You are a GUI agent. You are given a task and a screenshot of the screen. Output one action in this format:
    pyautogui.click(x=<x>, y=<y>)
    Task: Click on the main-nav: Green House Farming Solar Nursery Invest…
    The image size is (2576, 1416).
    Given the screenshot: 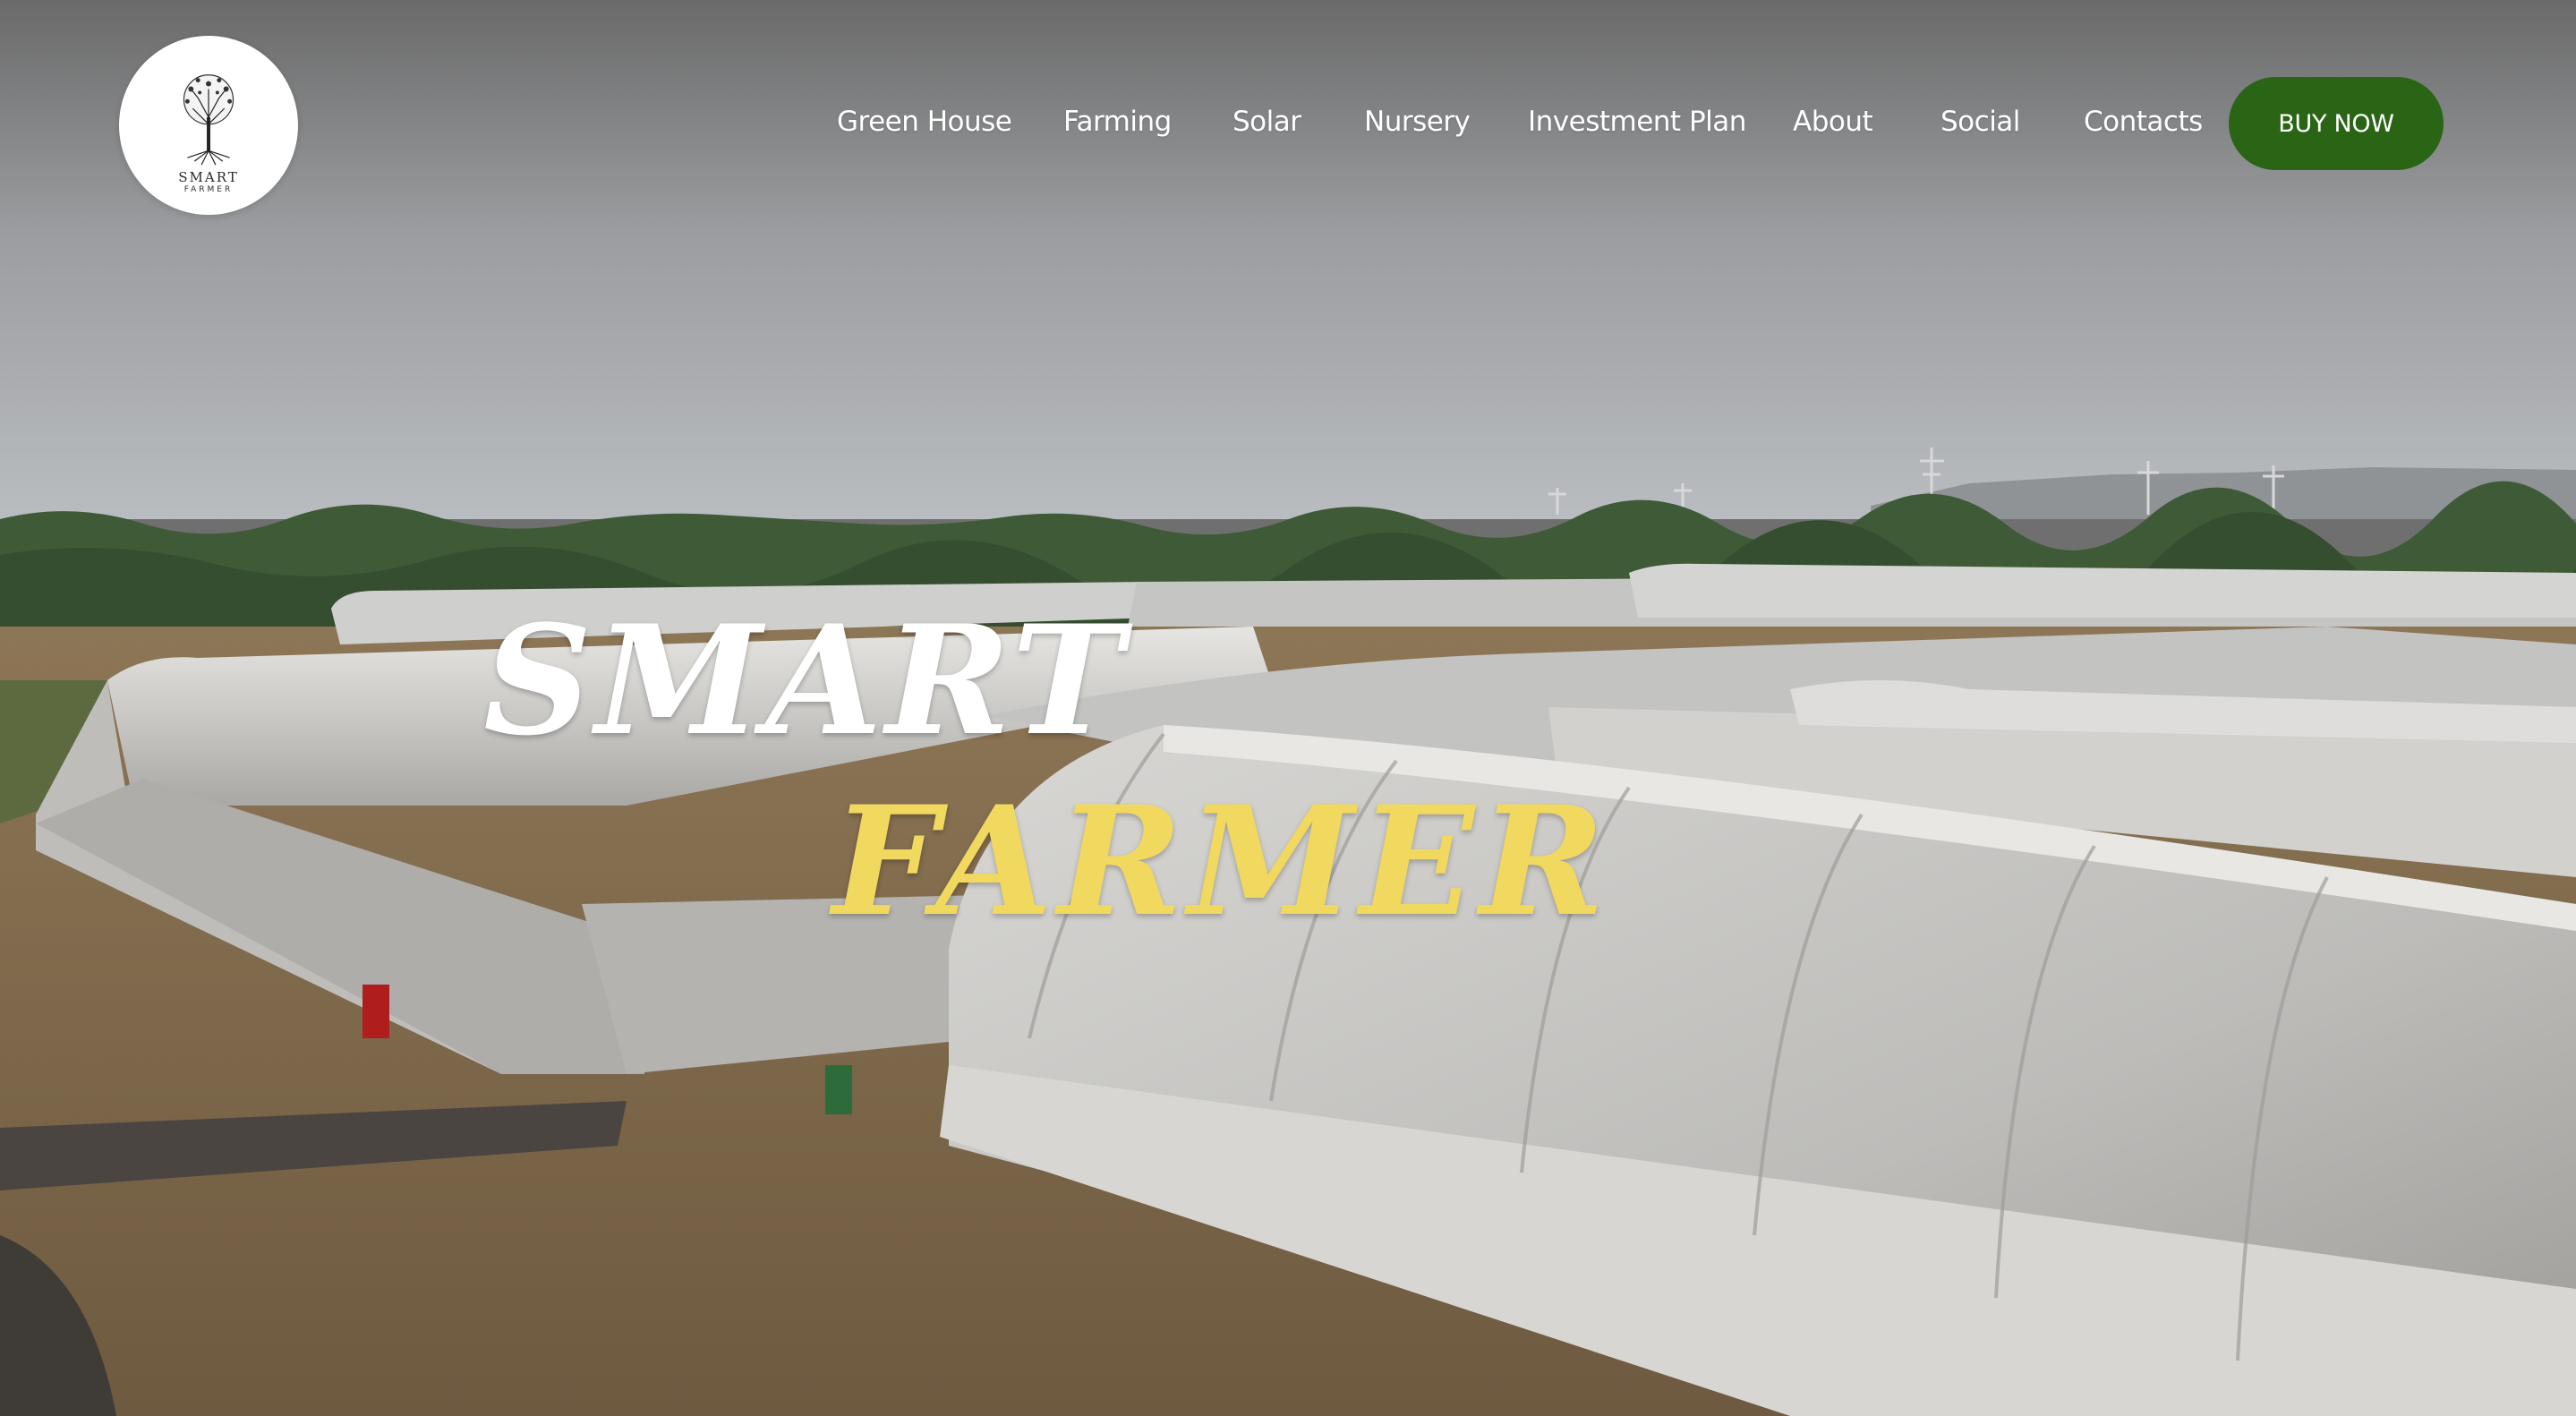 What is the action you would take?
    pyautogui.click(x=1288, y=122)
    